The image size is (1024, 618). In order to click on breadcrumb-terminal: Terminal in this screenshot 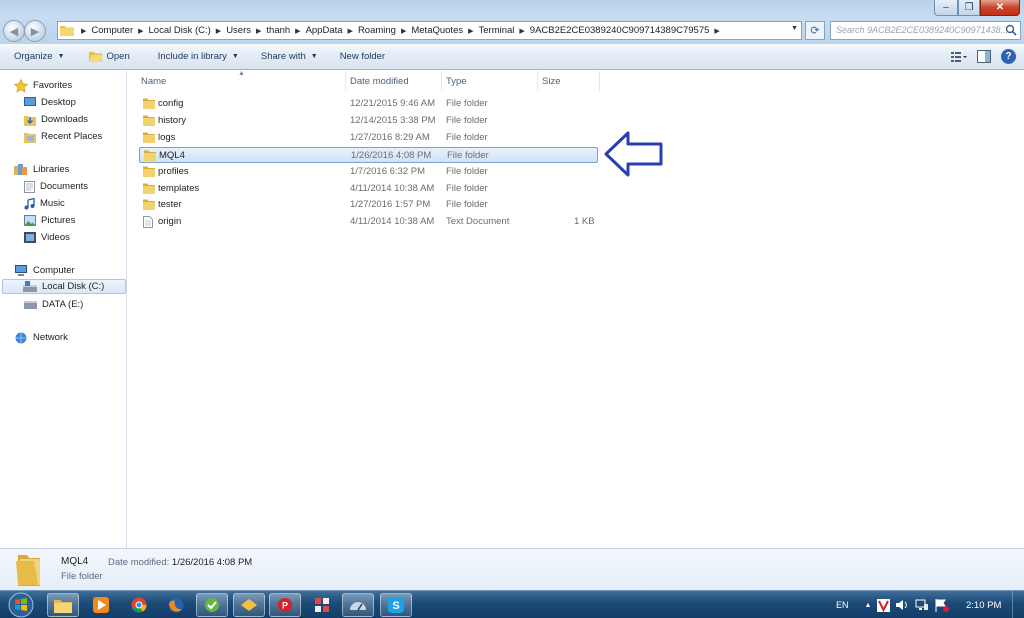, I will do `click(497, 30)`.